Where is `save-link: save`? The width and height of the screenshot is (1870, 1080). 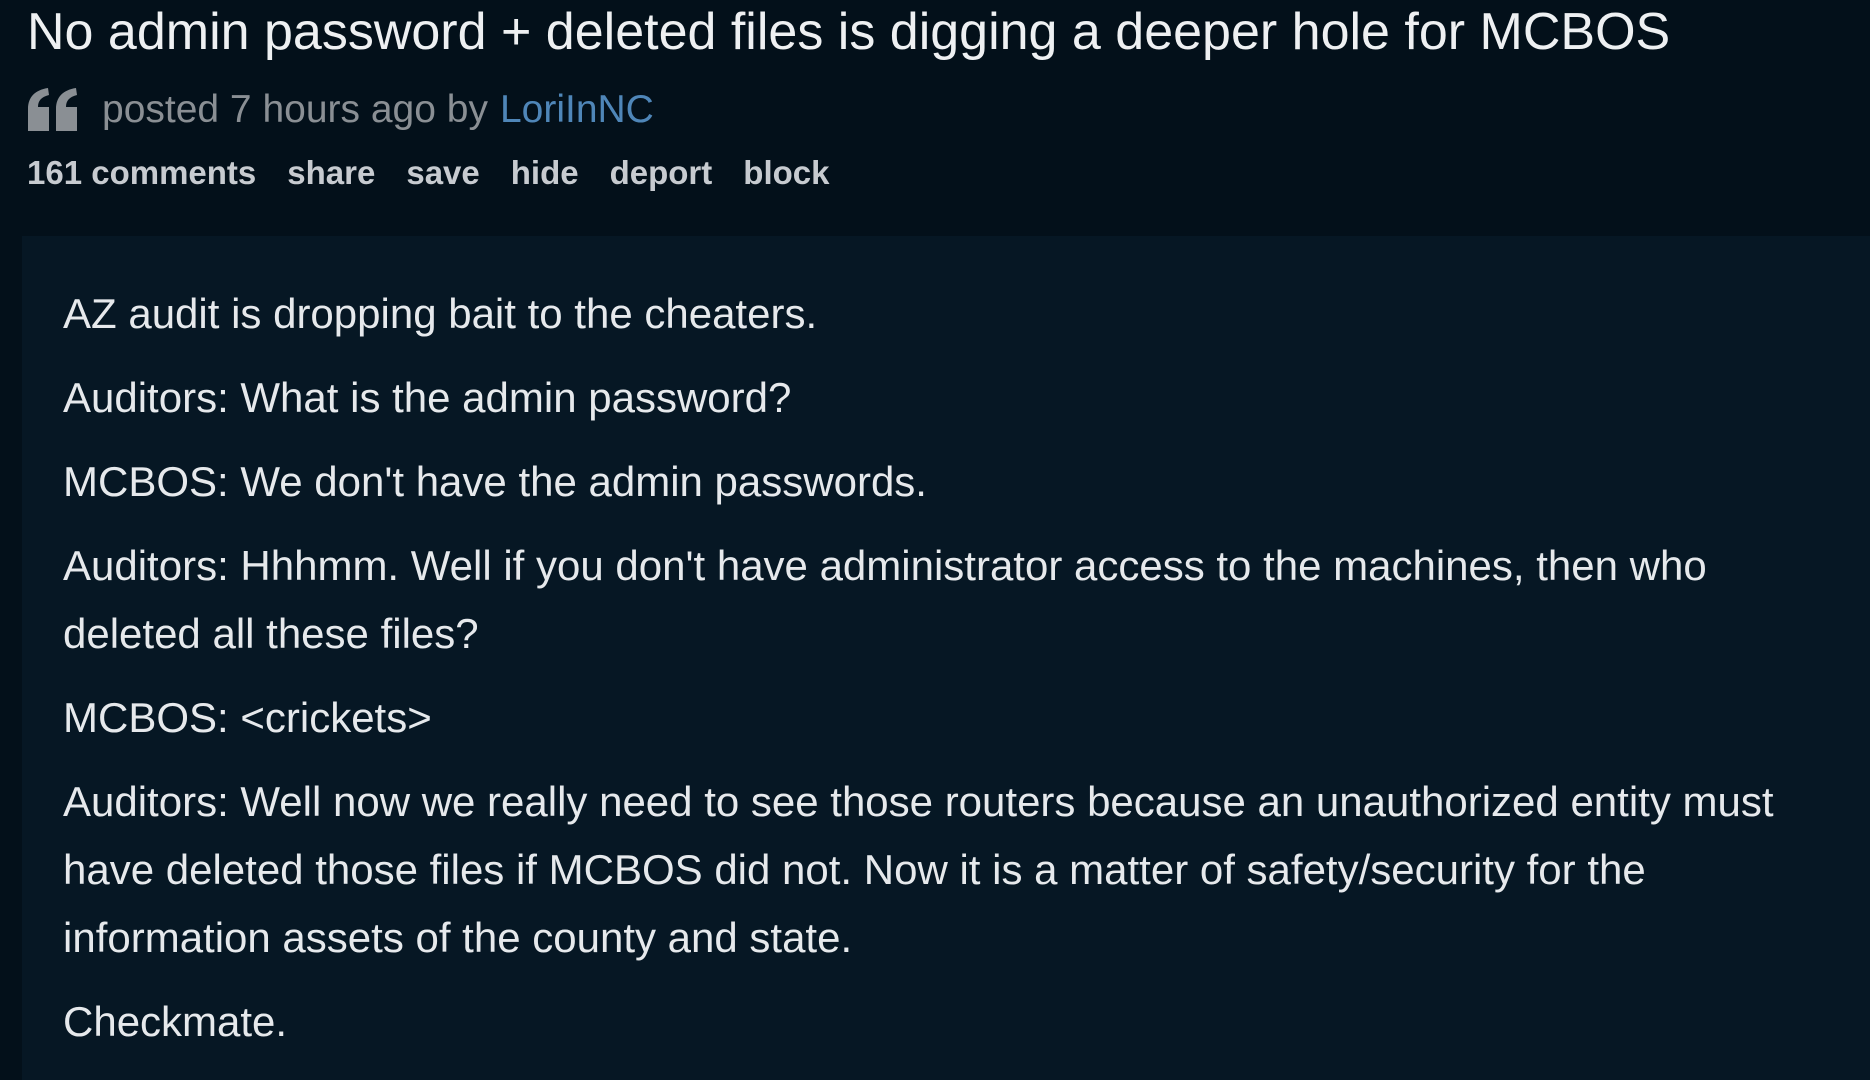 save-link: save is located at coordinates (442, 173).